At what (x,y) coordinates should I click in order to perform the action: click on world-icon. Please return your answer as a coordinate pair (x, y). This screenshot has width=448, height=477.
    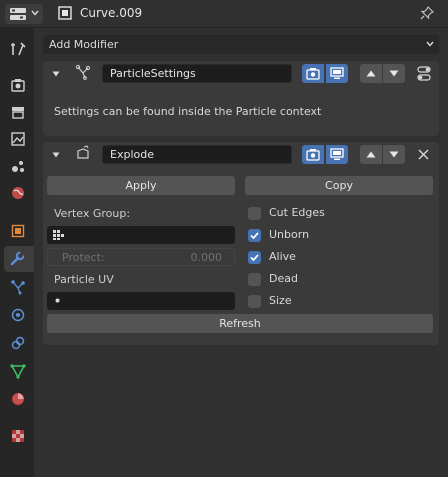
    Looking at the image, I should click on (18, 193).